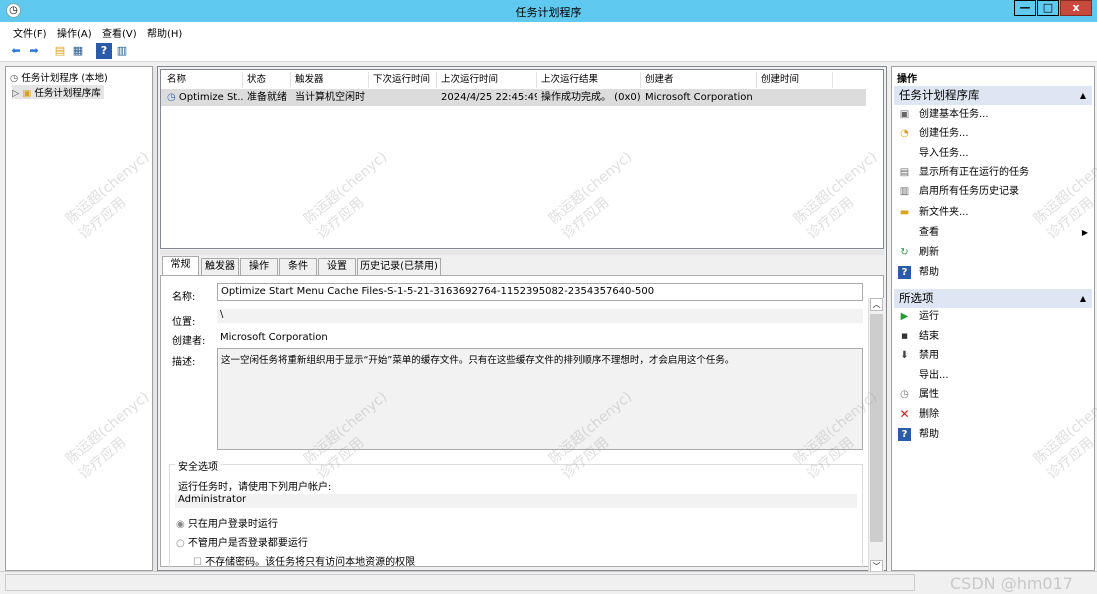 The image size is (1097, 594). Describe the element at coordinates (59, 77) in the screenshot. I see `tree-node-root: ◷ 任务计划程序 (本地)` at that location.